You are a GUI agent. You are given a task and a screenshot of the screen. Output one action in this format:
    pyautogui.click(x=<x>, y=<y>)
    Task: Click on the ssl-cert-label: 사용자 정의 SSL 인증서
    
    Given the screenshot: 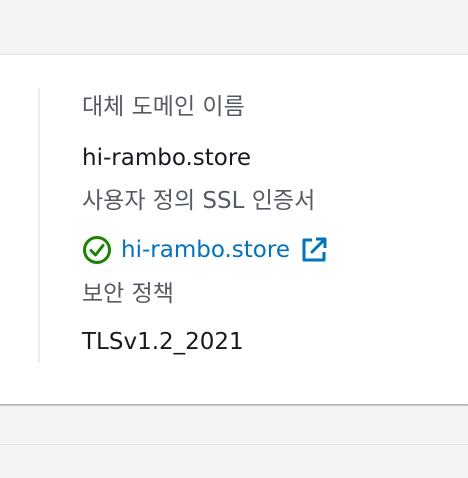 What is the action you would take?
    pyautogui.click(x=199, y=201)
    